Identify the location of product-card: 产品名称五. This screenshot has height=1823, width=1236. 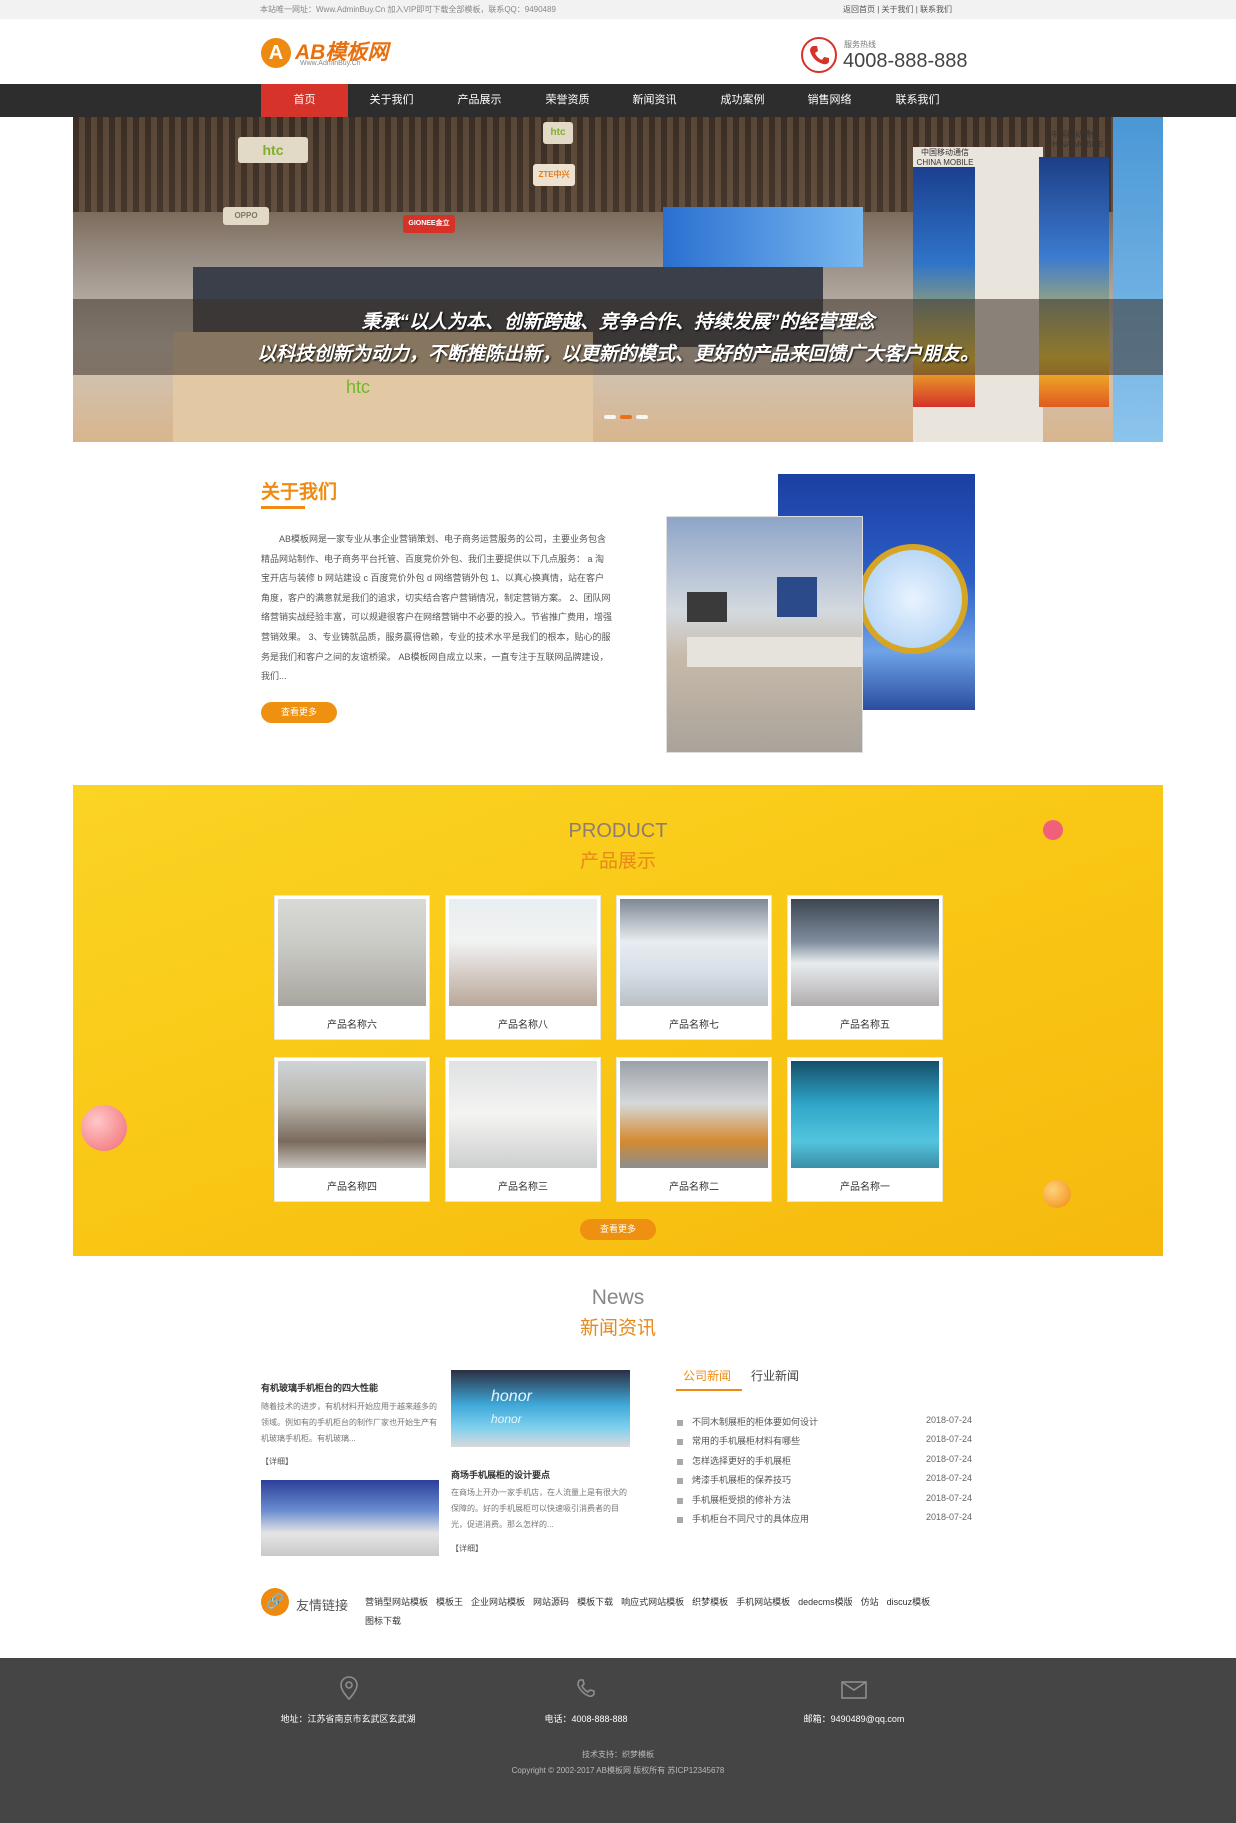
(865, 967).